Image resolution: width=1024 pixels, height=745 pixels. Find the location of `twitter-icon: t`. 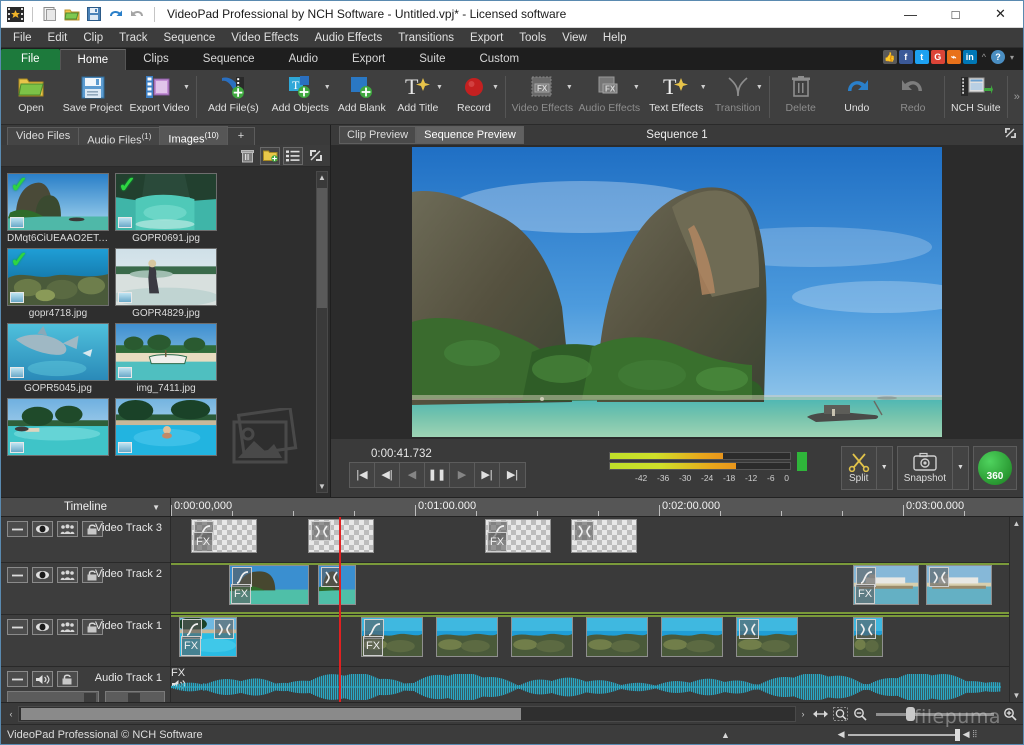

twitter-icon: t is located at coordinates (921, 57).